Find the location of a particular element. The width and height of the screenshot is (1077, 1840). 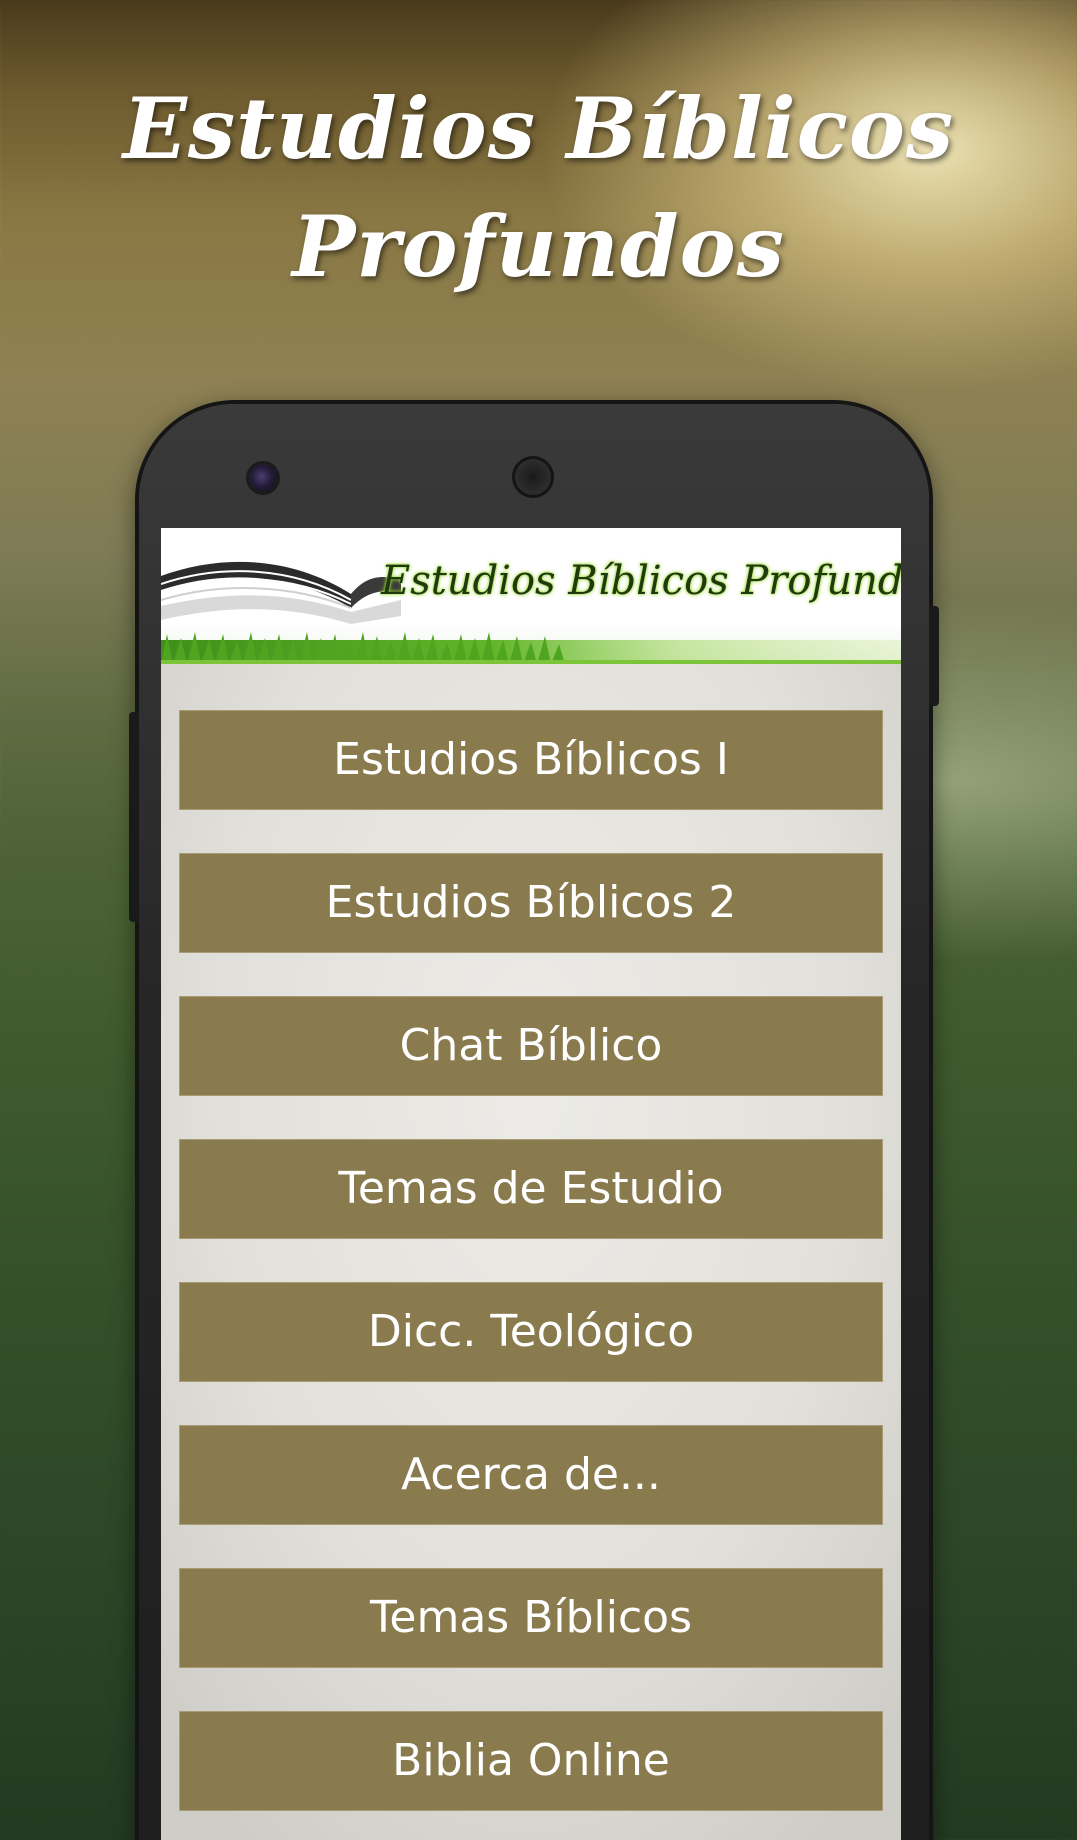

open-book-icon is located at coordinates (281, 592).